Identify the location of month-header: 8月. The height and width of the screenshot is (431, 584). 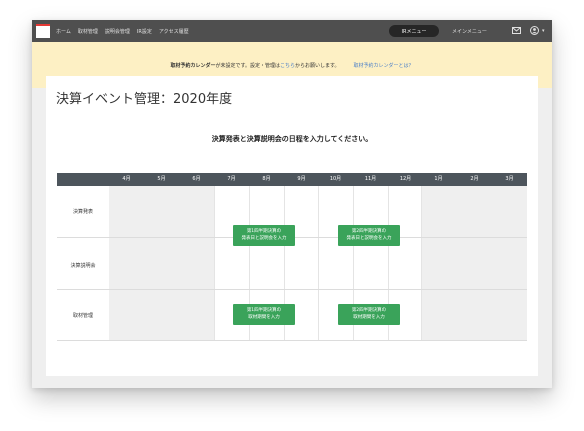
(266, 179).